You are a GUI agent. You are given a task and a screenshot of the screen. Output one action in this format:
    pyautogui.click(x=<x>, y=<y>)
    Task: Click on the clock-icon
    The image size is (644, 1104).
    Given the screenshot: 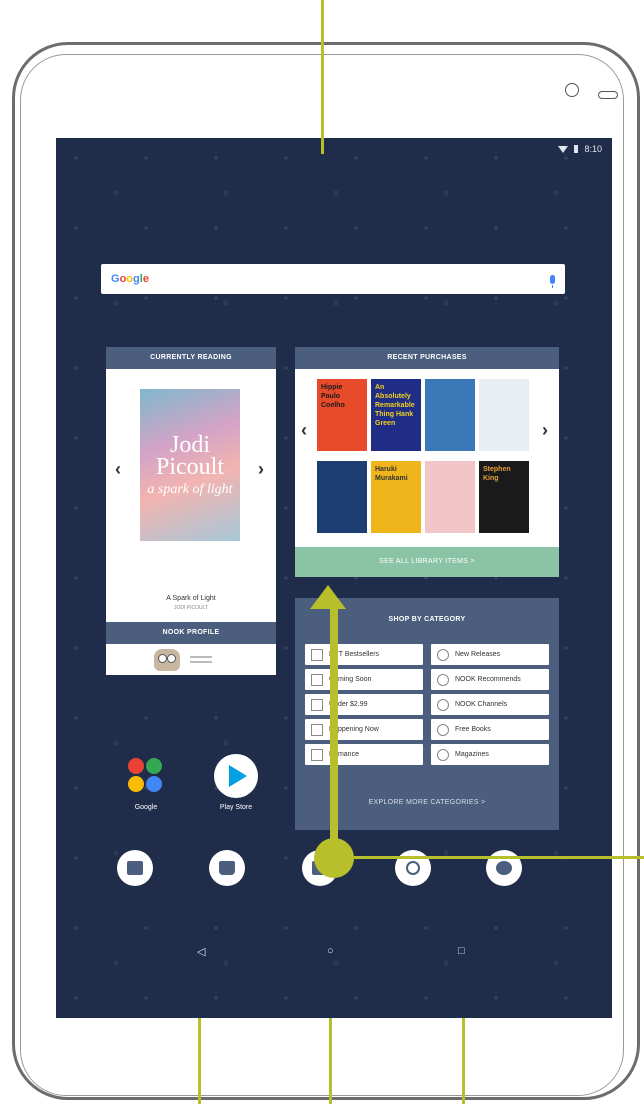 What is the action you would take?
    pyautogui.click(x=317, y=679)
    